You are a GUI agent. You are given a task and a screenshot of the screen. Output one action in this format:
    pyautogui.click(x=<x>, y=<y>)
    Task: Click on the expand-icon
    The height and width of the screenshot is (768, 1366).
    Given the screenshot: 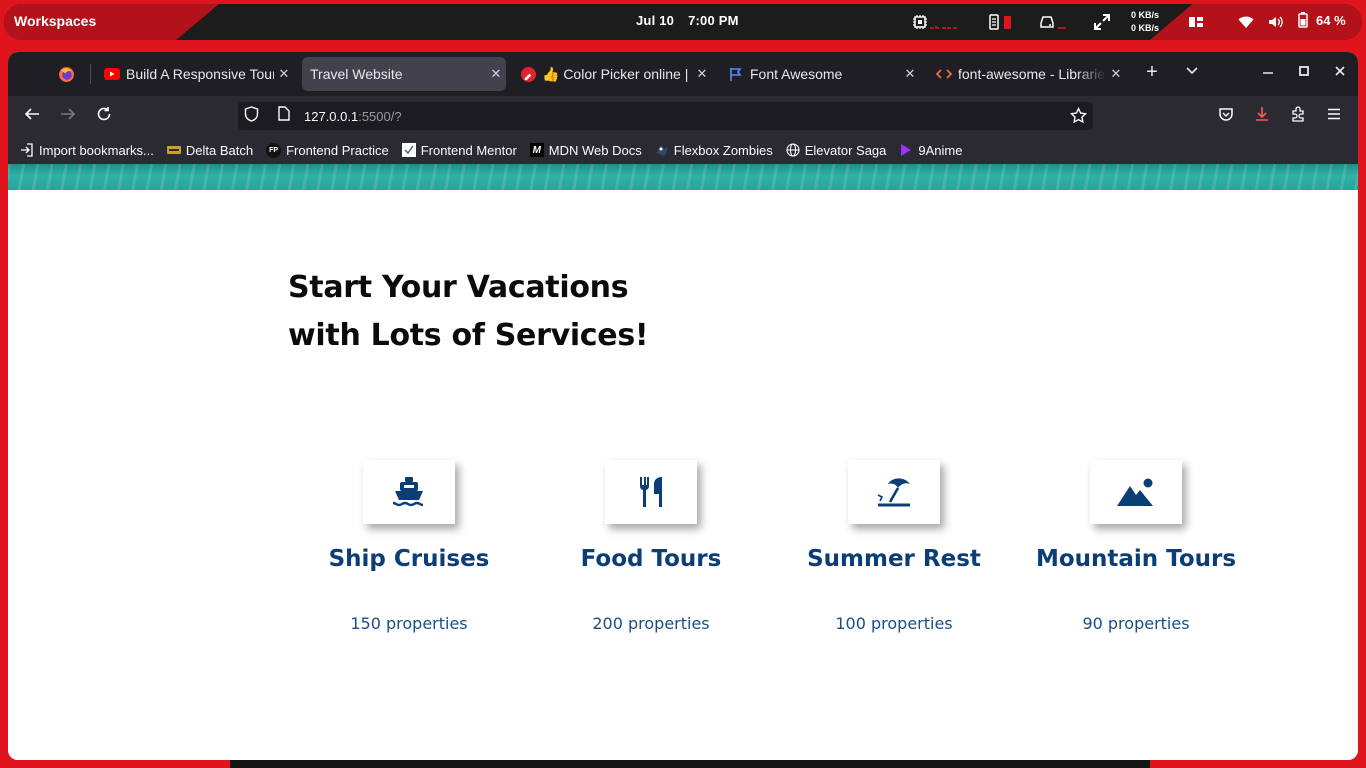 What is the action you would take?
    pyautogui.click(x=1102, y=22)
    